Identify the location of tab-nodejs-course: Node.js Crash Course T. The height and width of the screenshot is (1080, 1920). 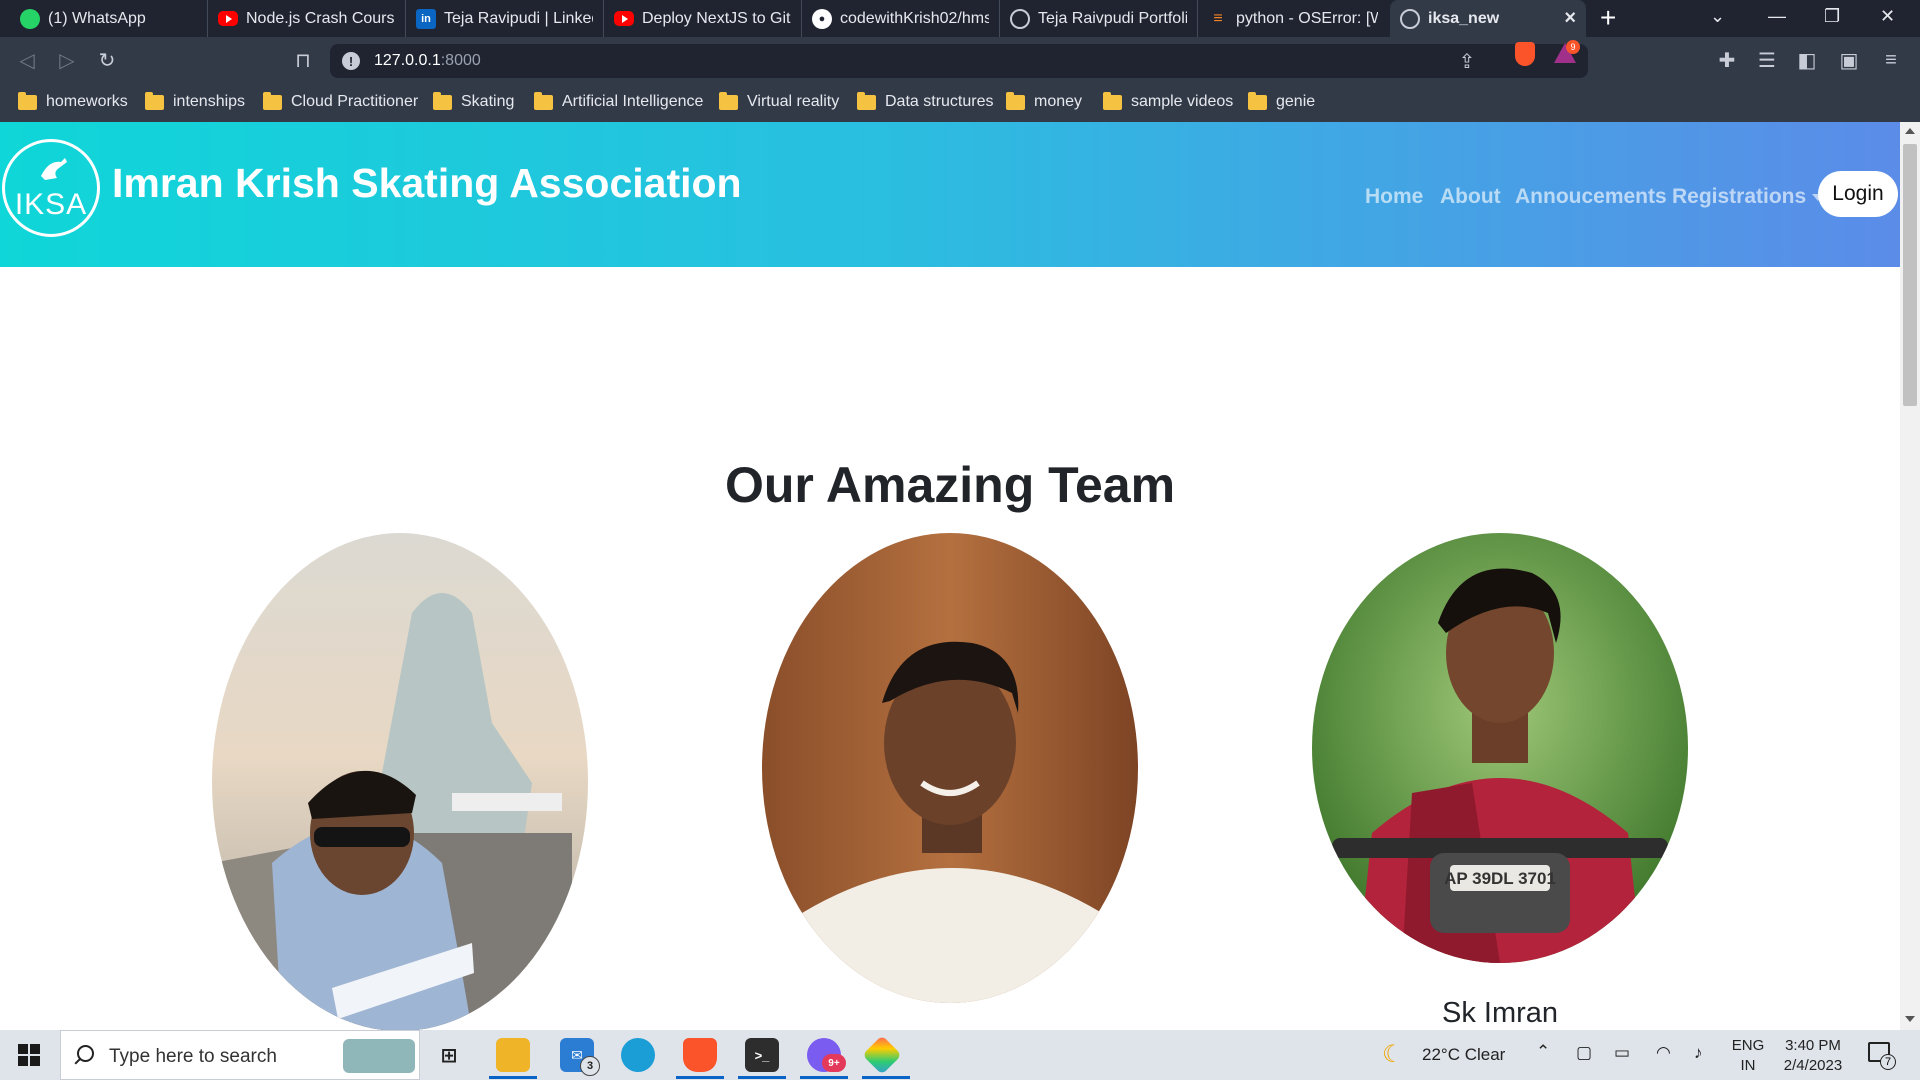
(307, 18).